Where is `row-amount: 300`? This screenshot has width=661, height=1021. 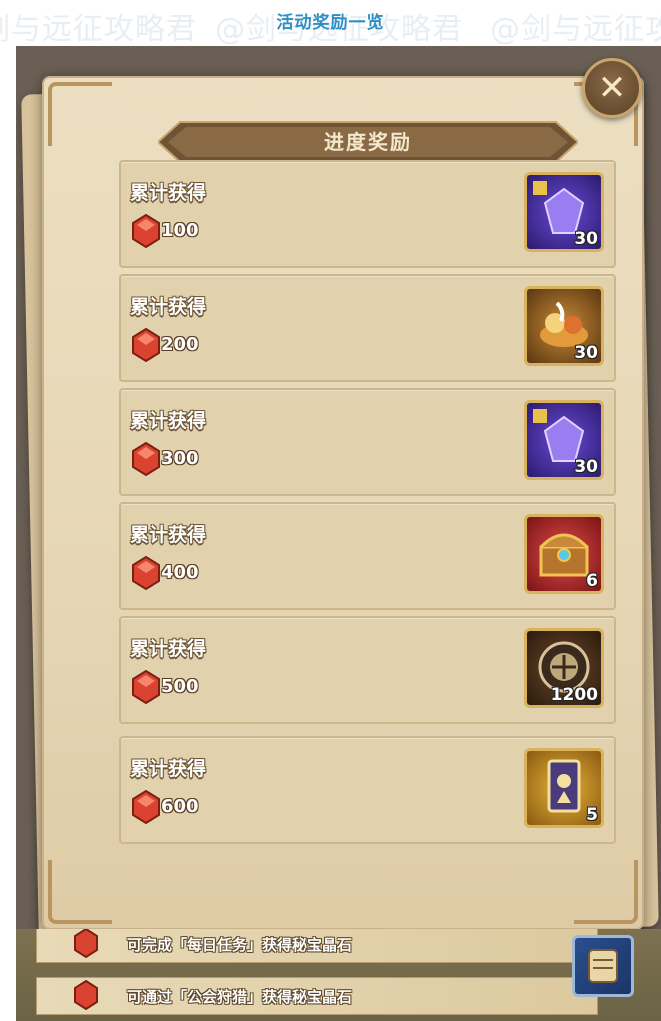
row-amount: 300 is located at coordinates (180, 458).